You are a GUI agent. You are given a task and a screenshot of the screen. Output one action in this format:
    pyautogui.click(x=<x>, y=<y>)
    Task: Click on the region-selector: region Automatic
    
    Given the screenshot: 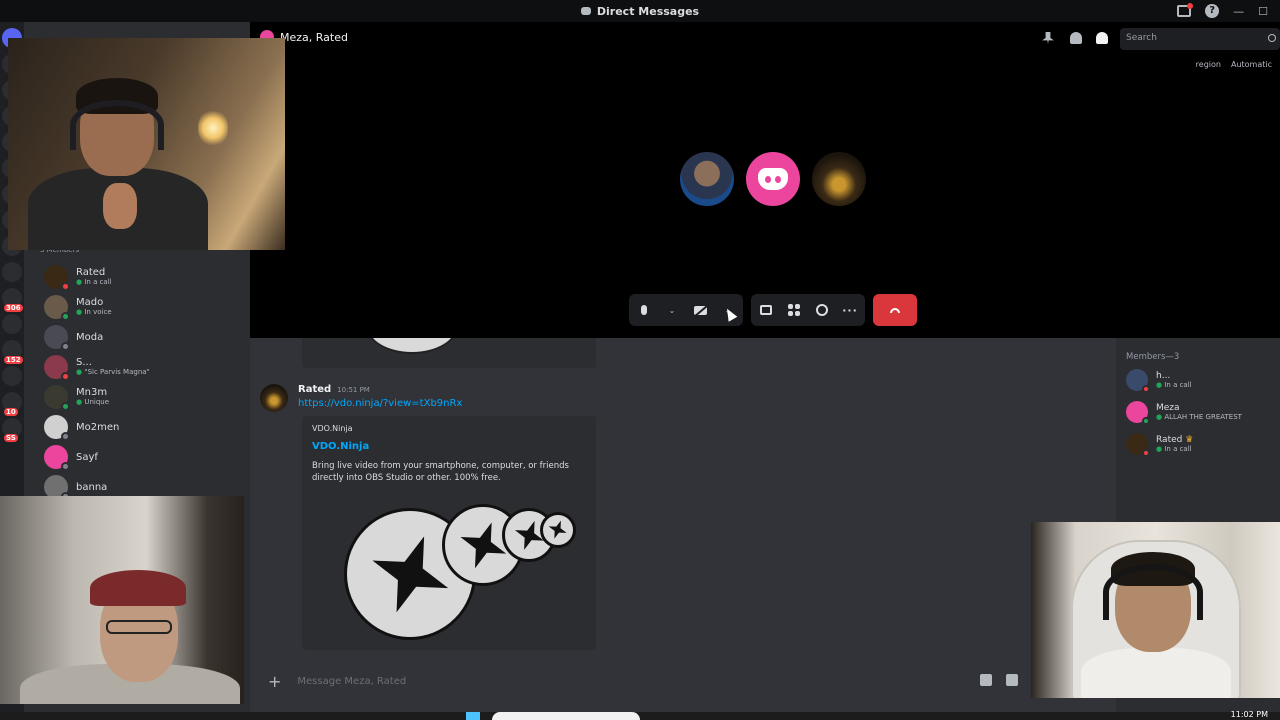 What is the action you would take?
    pyautogui.click(x=1234, y=64)
    